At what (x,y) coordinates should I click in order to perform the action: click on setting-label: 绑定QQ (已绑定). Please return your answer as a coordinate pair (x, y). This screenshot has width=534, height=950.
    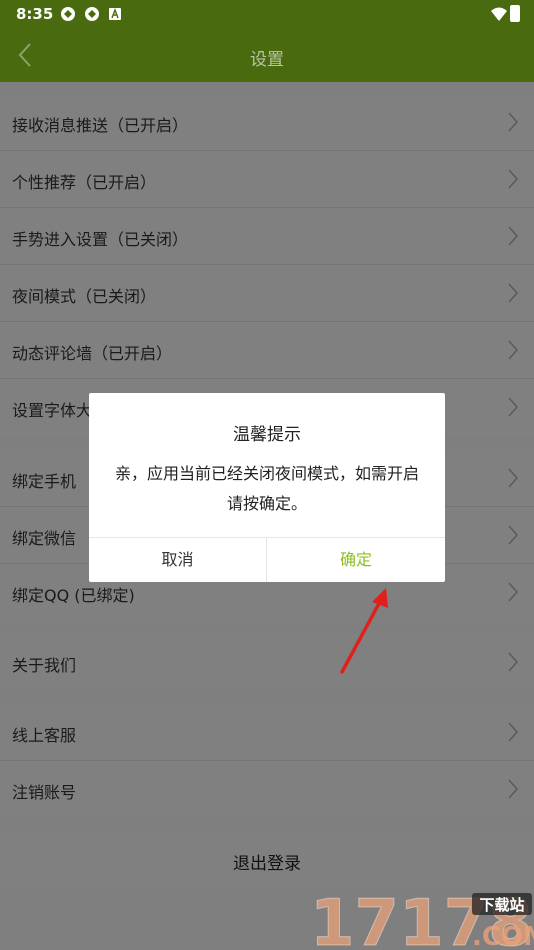
    Looking at the image, I should click on (73, 595).